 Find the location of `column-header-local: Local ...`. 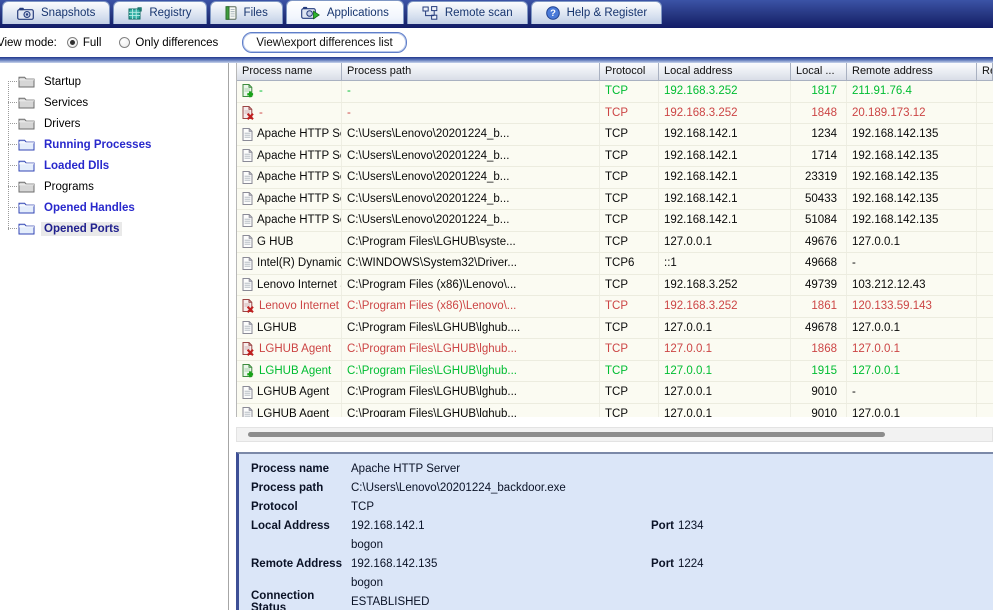

column-header-local: Local ... is located at coordinates (819, 72).